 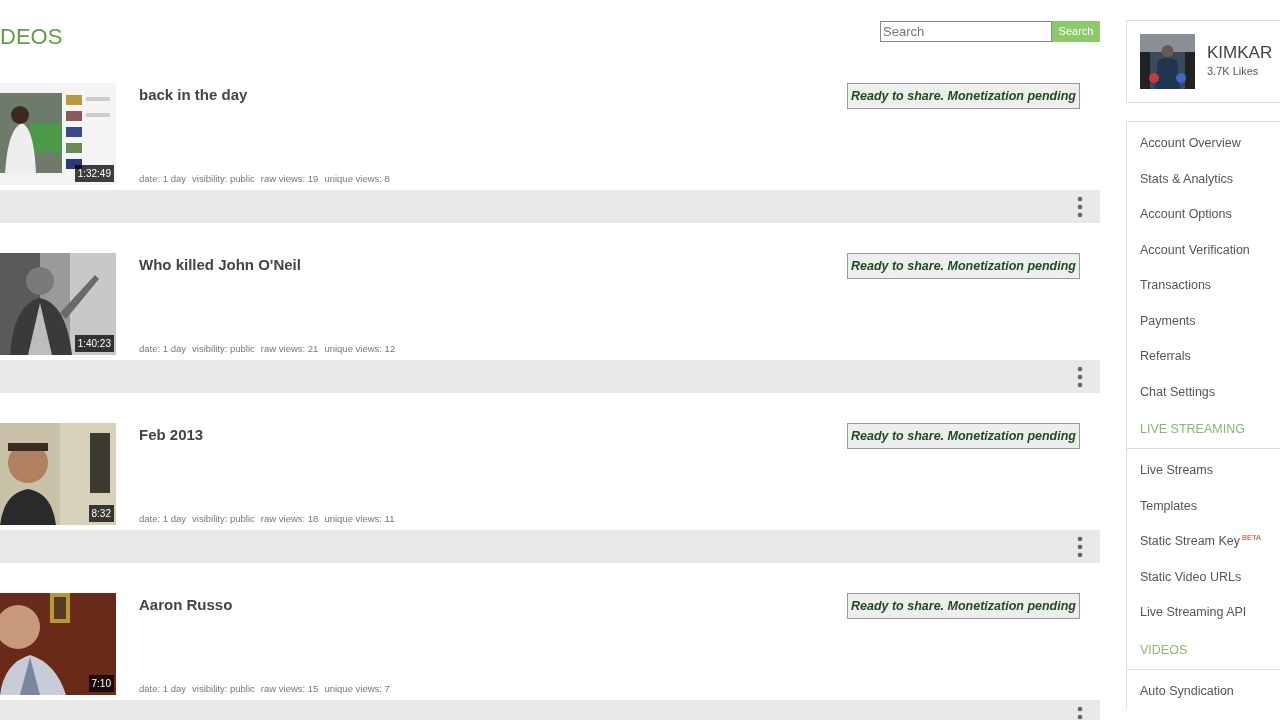 What do you see at coordinates (289, 348) in the screenshot?
I see `raw-views-label: raw views: 21` at bounding box center [289, 348].